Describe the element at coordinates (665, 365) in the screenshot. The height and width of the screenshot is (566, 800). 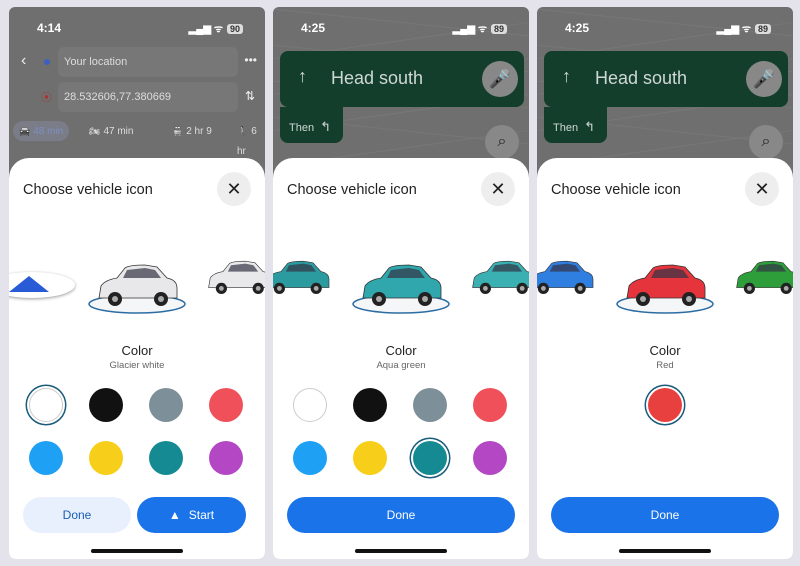
I see `color-name: Red` at that location.